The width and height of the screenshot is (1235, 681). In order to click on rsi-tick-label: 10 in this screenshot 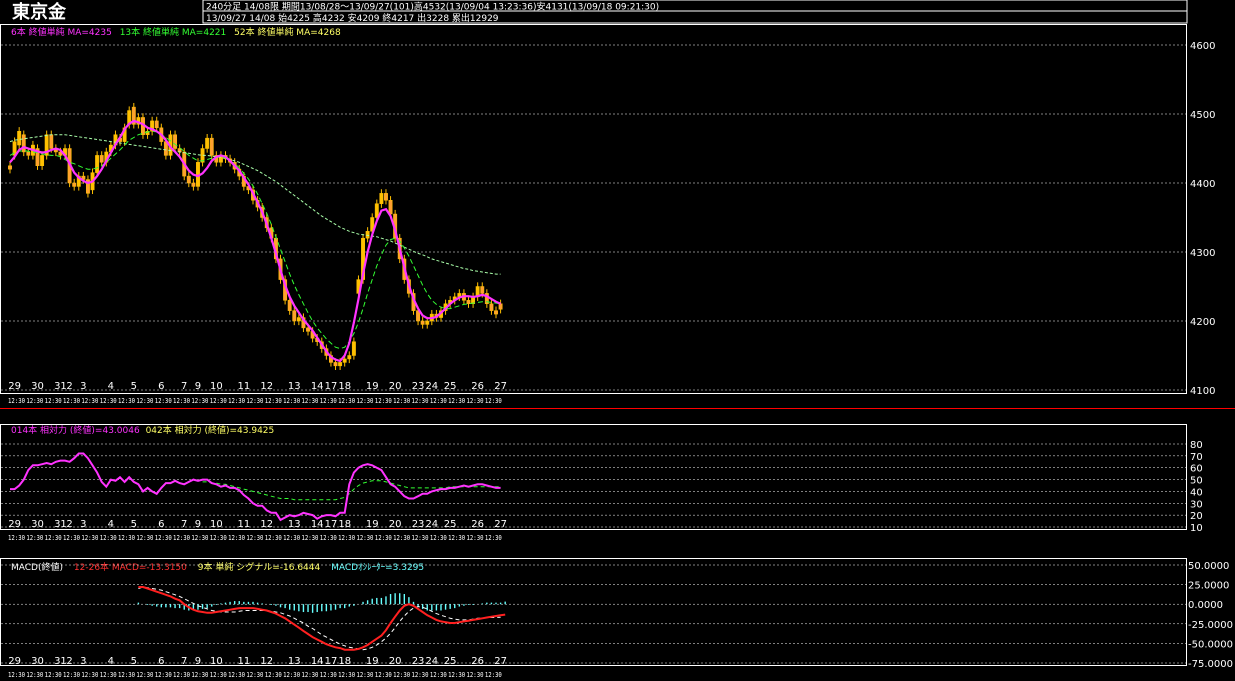, I will do `click(1196, 528)`.